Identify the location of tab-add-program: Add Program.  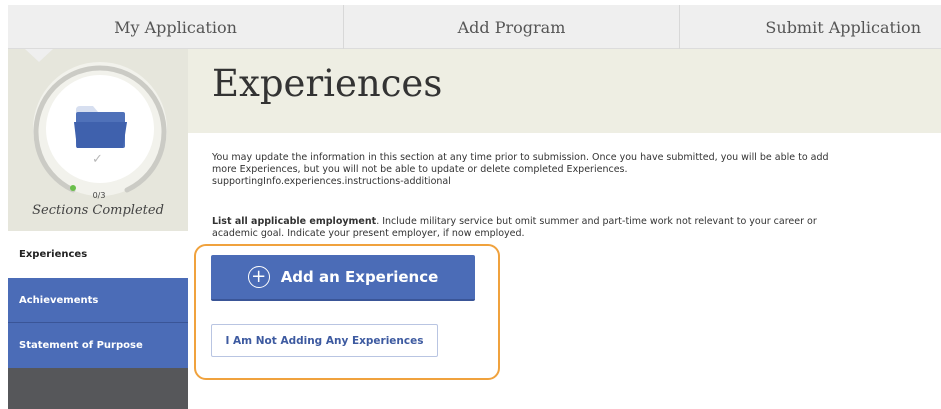
(512, 27).